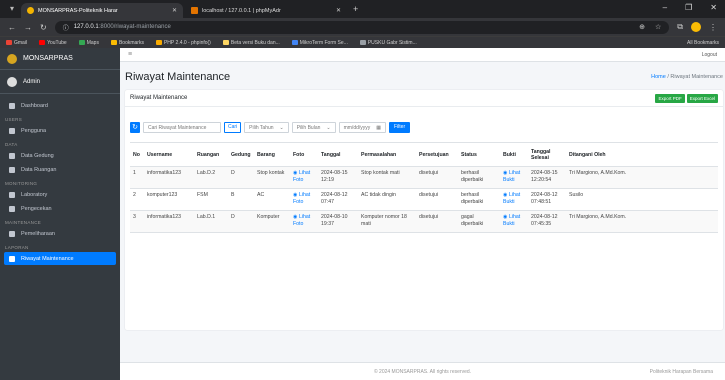  I want to click on col-barang: Barang, so click(272, 154).